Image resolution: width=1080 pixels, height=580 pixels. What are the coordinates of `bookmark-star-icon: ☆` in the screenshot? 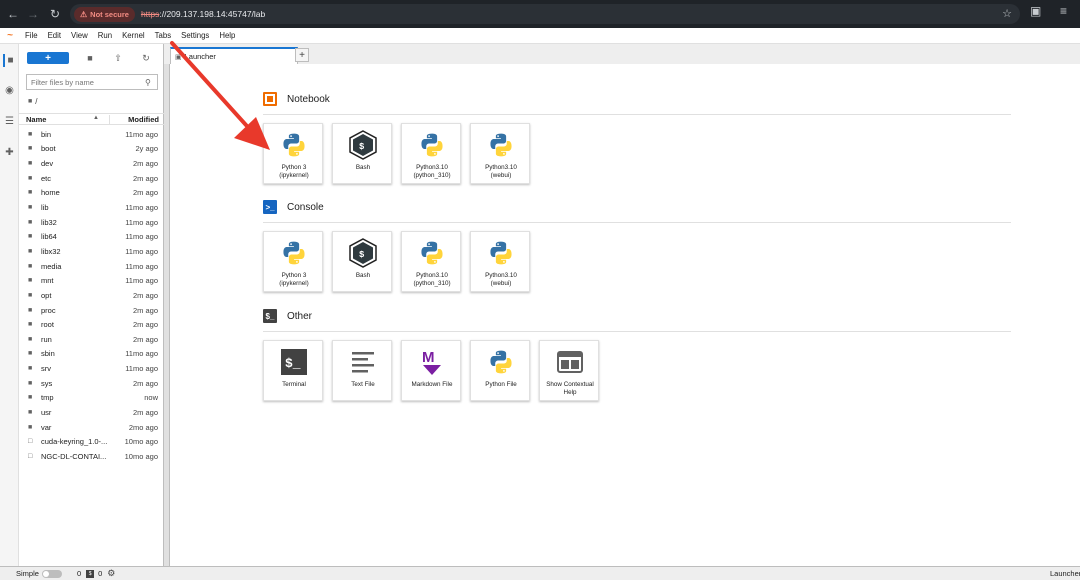 It's located at (1007, 13).